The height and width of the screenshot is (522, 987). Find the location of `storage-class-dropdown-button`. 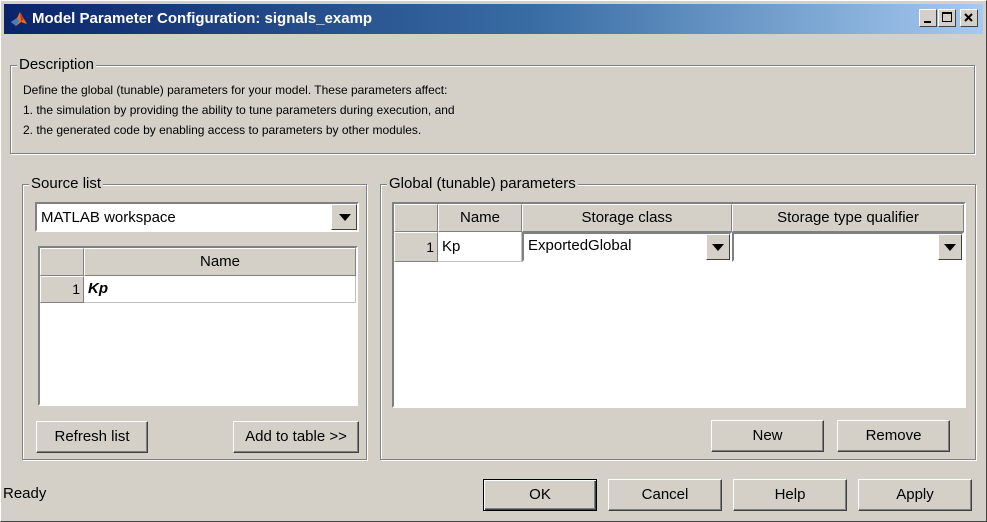

storage-class-dropdown-button is located at coordinates (718, 247).